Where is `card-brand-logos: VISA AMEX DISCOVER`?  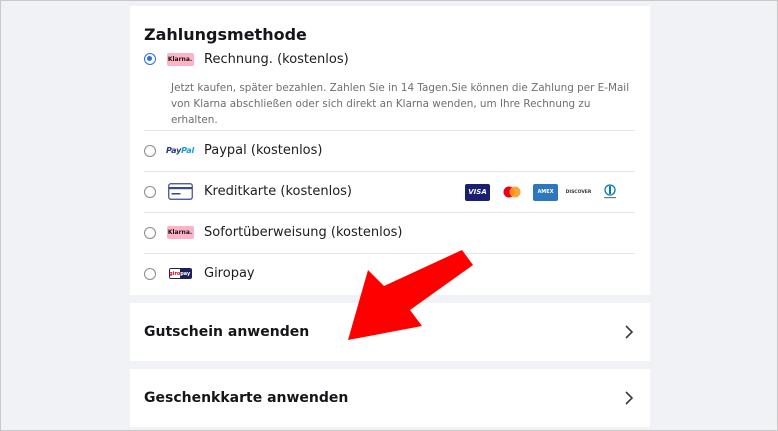 card-brand-logos: VISA AMEX DISCOVER is located at coordinates (543, 192).